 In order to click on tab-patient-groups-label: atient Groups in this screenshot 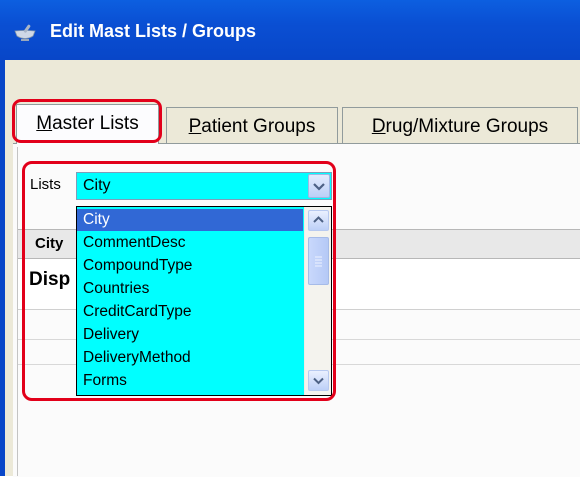, I will do `click(258, 126)`.